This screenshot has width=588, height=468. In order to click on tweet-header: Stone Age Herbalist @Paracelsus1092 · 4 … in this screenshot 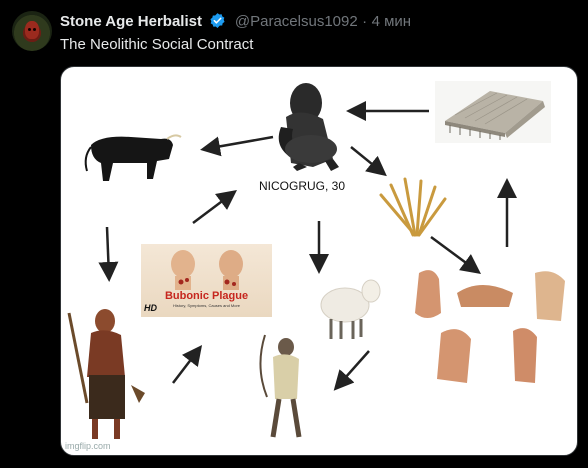, I will do `click(318, 22)`.